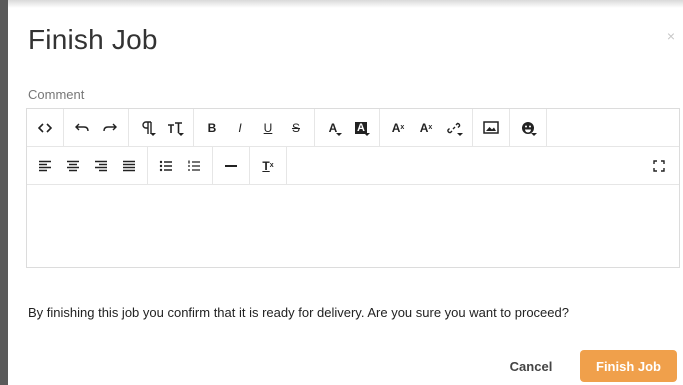  I want to click on align-justify-icon, so click(129, 166).